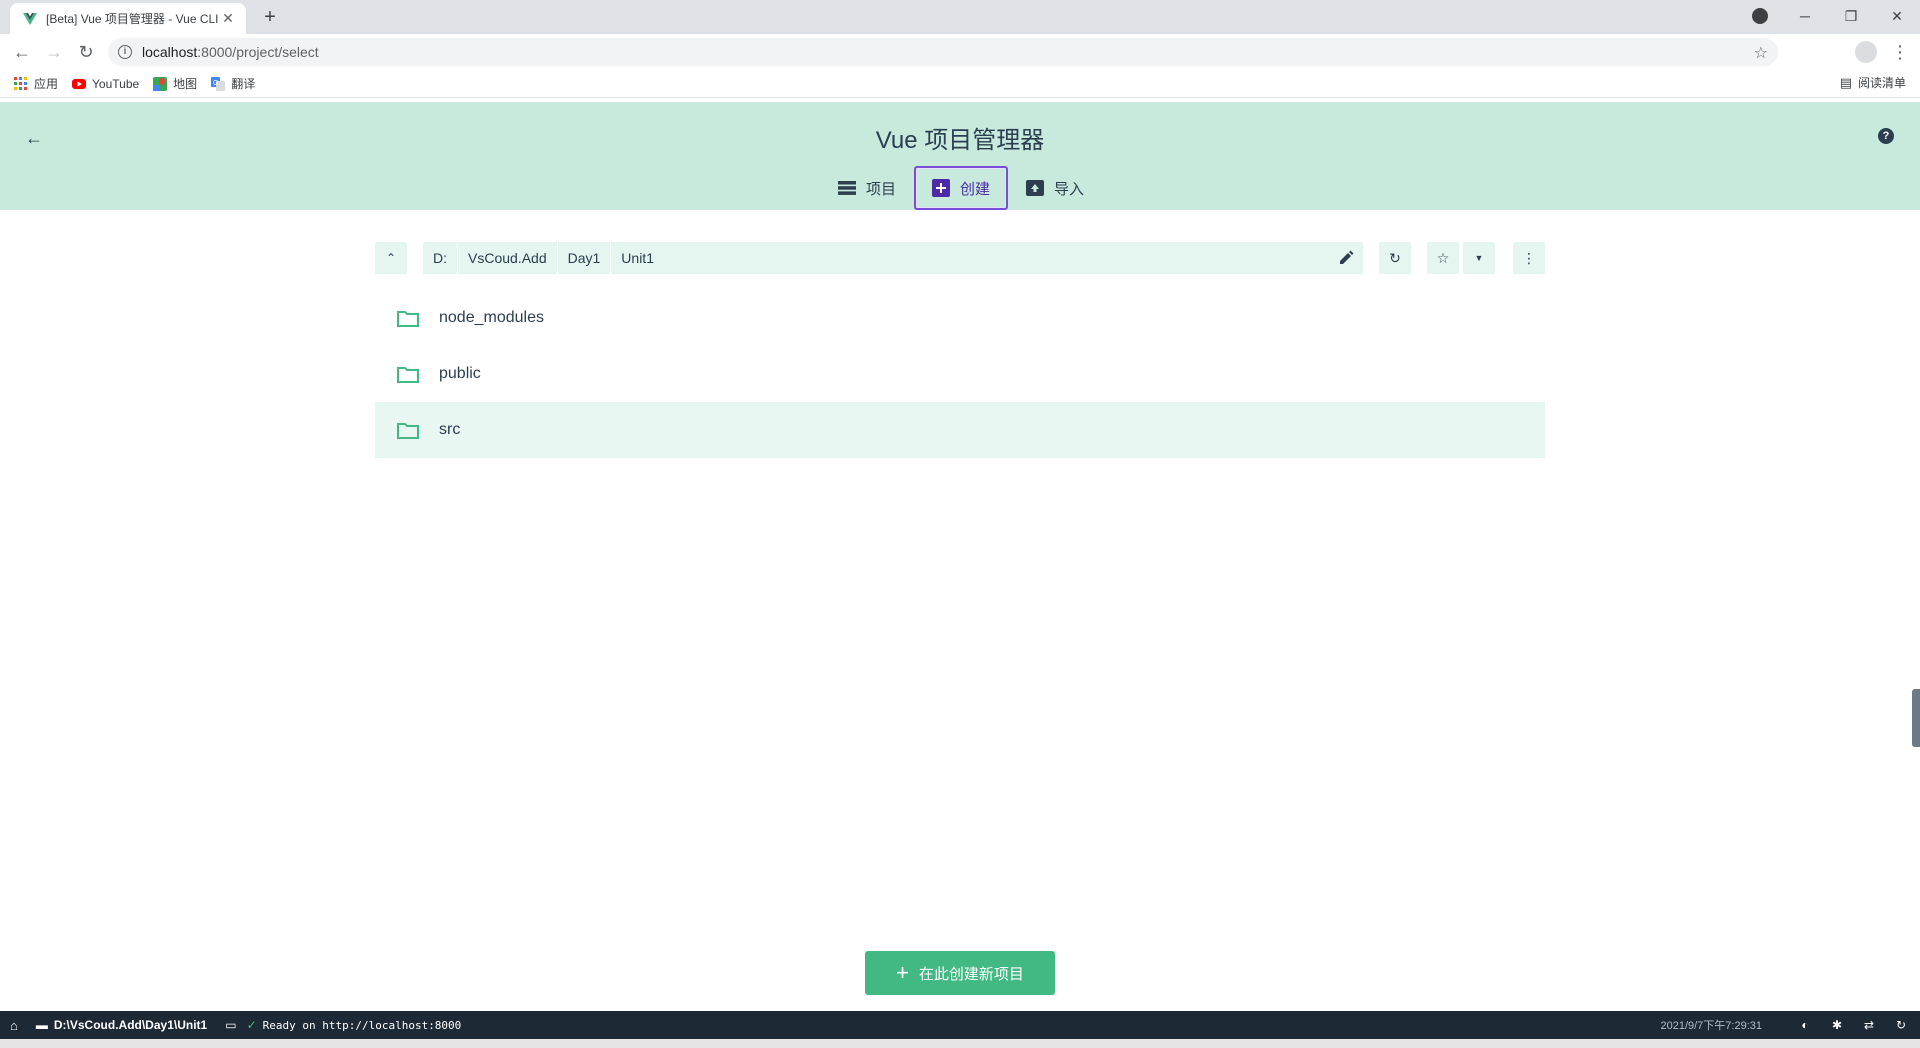 This screenshot has height=1048, width=1920. Describe the element at coordinates (41, 1025) in the screenshot. I see `folder-icon: ▬` at that location.